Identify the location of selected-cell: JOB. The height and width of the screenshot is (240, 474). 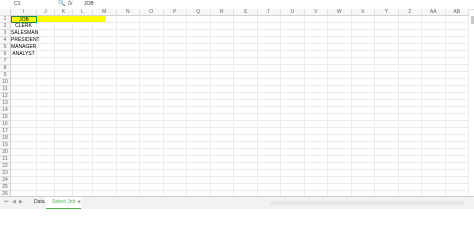
(24, 19).